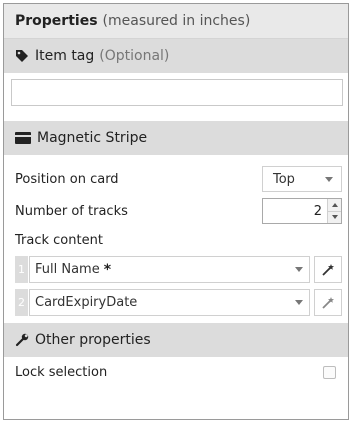 Image resolution: width=353 pixels, height=423 pixels. Describe the element at coordinates (22, 340) in the screenshot. I see `wrench-icon` at that location.